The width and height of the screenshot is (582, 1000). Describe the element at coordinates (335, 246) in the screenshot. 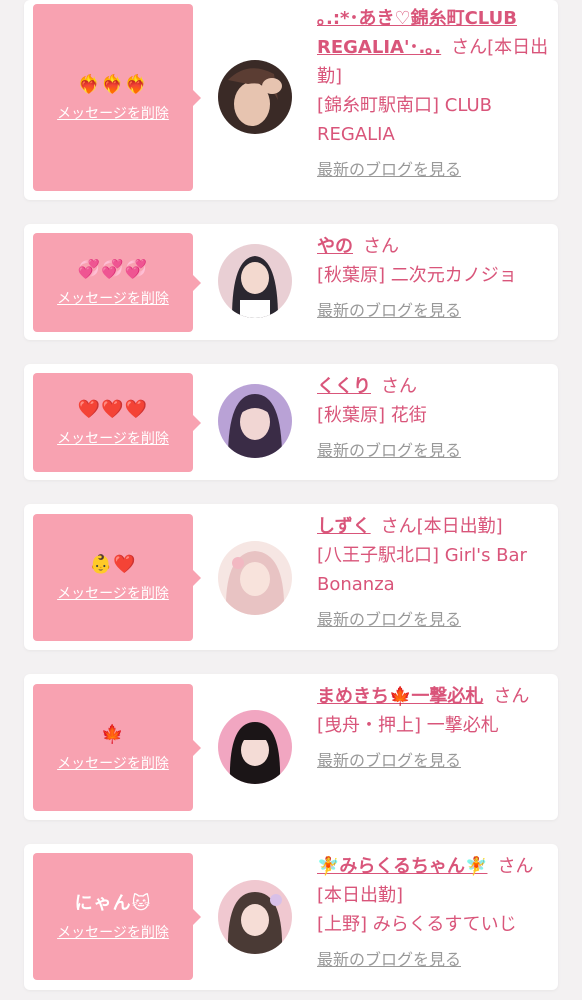

I see `cast-name-link: やの` at that location.